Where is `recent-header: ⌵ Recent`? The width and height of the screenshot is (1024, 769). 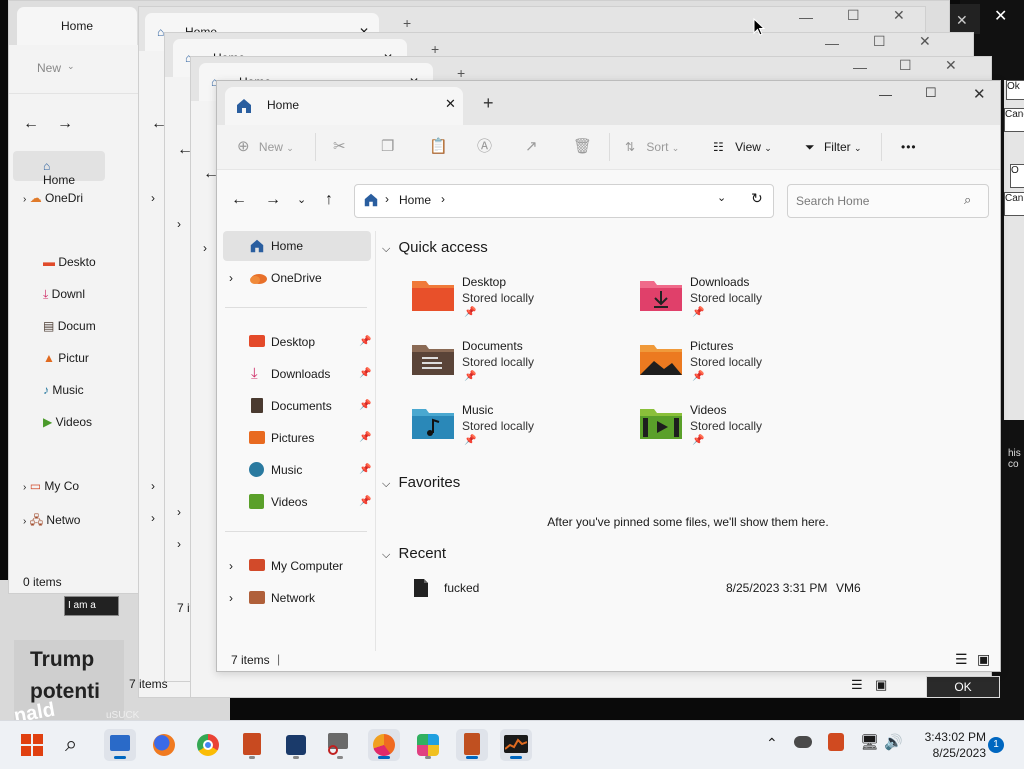
recent-header: ⌵ Recent is located at coordinates (414, 553).